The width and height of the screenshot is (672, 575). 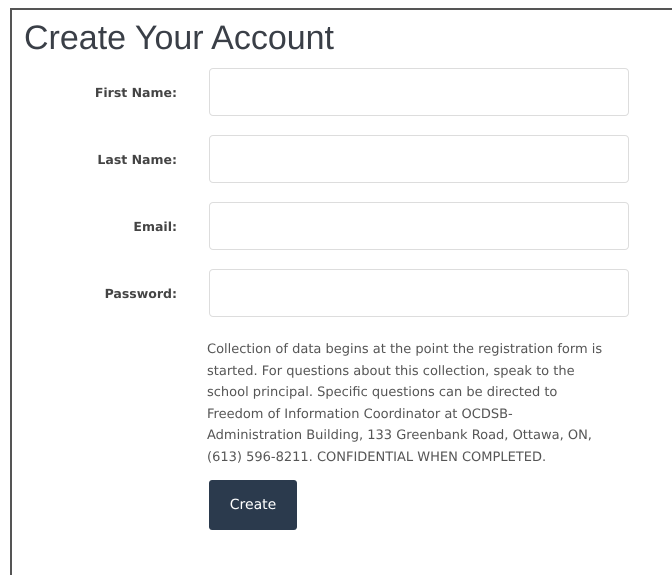 What do you see at coordinates (180, 38) in the screenshot?
I see `page-title: Create Your Account` at bounding box center [180, 38].